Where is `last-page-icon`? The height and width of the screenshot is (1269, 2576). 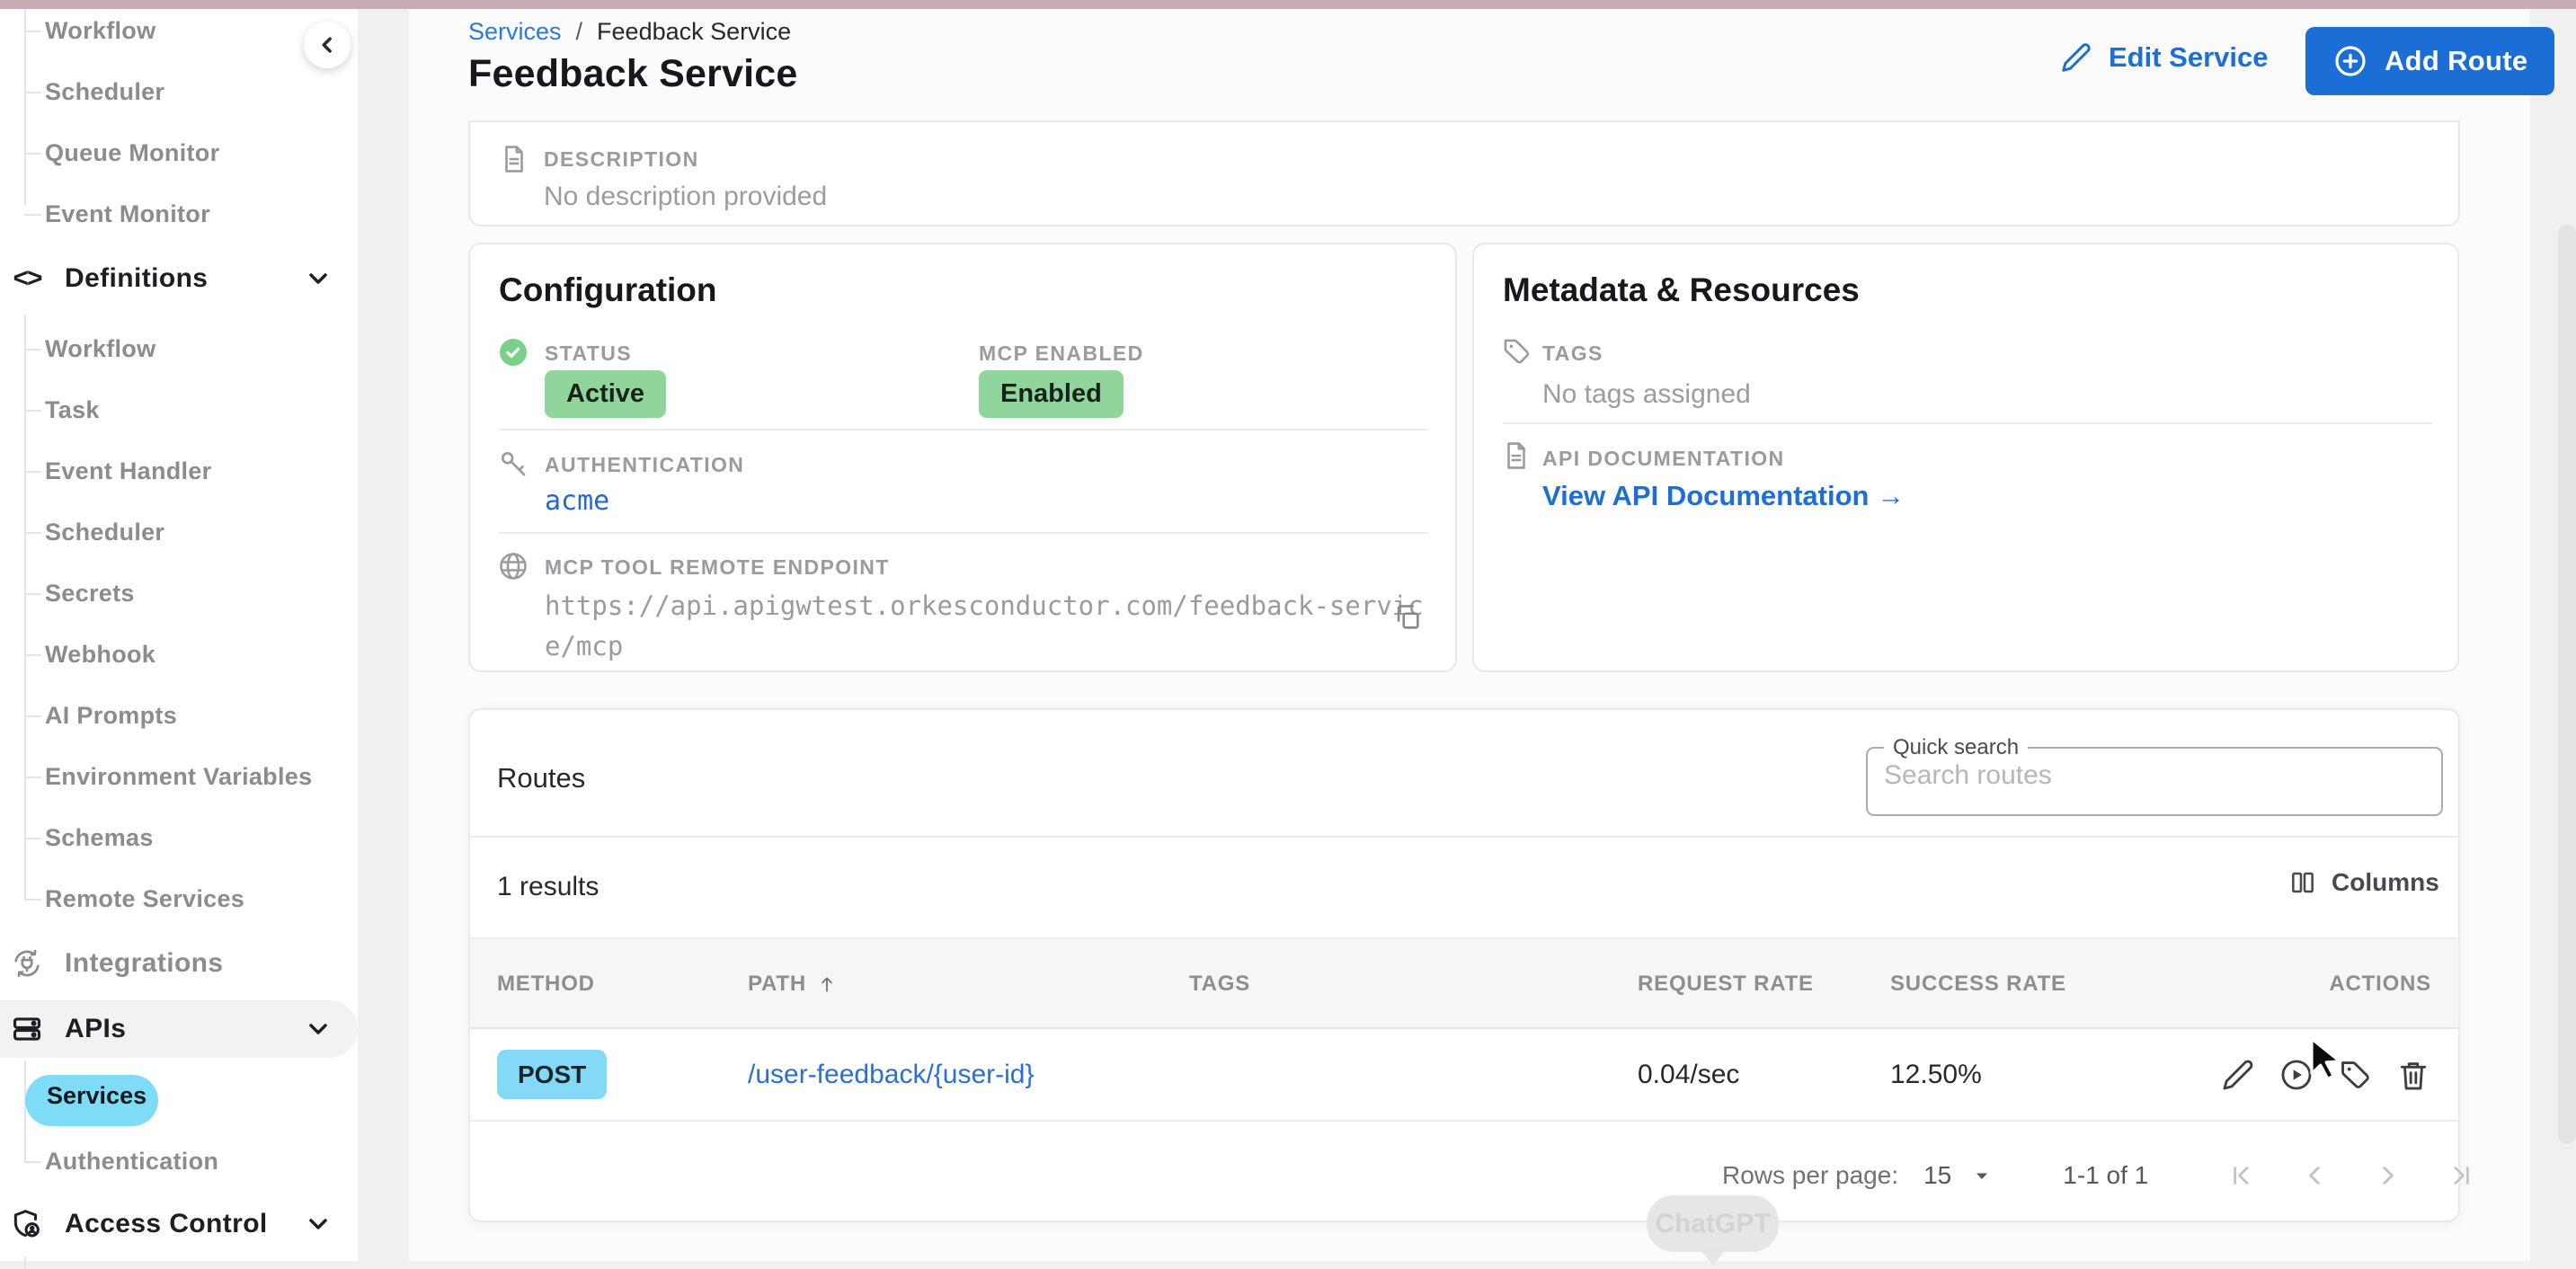
last-page-icon is located at coordinates (2462, 1175).